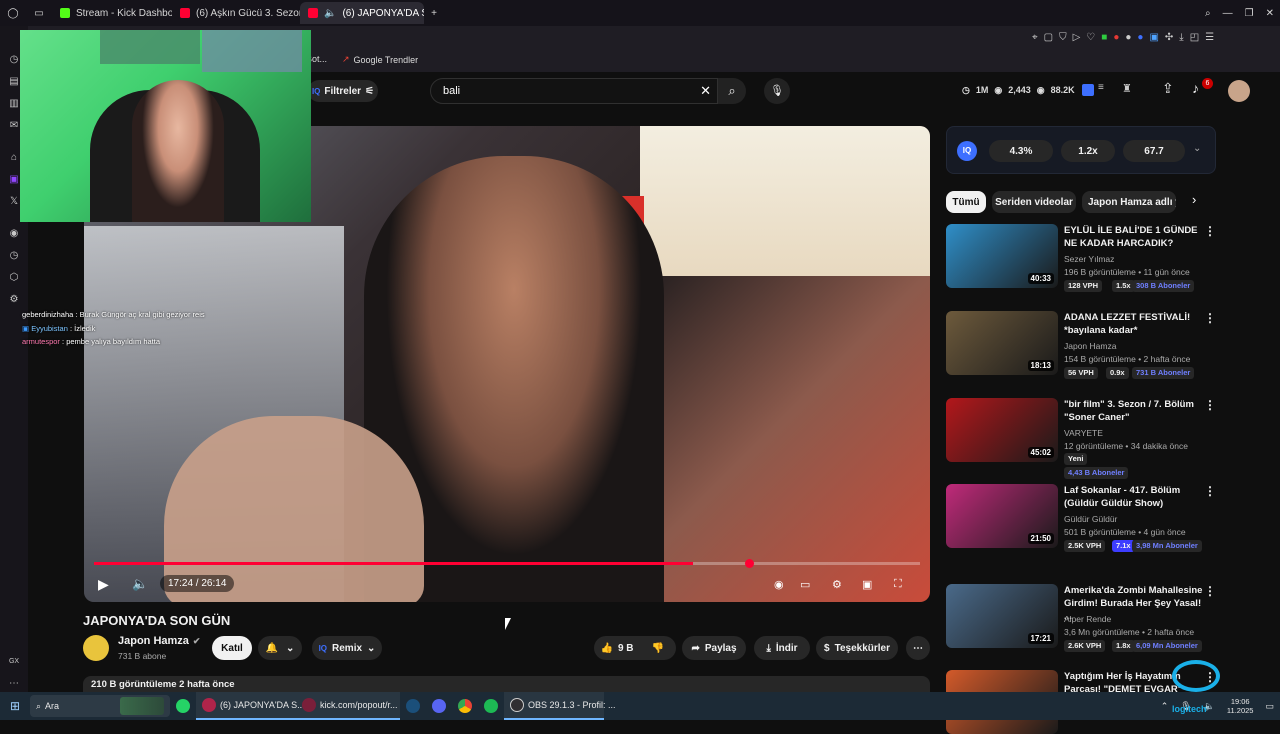 The image size is (1280, 734). Describe the element at coordinates (837, 584) in the screenshot. I see `settings-icon: ⚙` at that location.